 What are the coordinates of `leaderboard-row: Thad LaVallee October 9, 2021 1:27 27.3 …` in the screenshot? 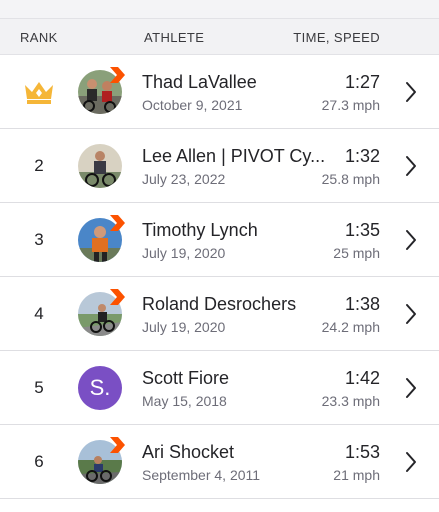 It's located at (219, 92).